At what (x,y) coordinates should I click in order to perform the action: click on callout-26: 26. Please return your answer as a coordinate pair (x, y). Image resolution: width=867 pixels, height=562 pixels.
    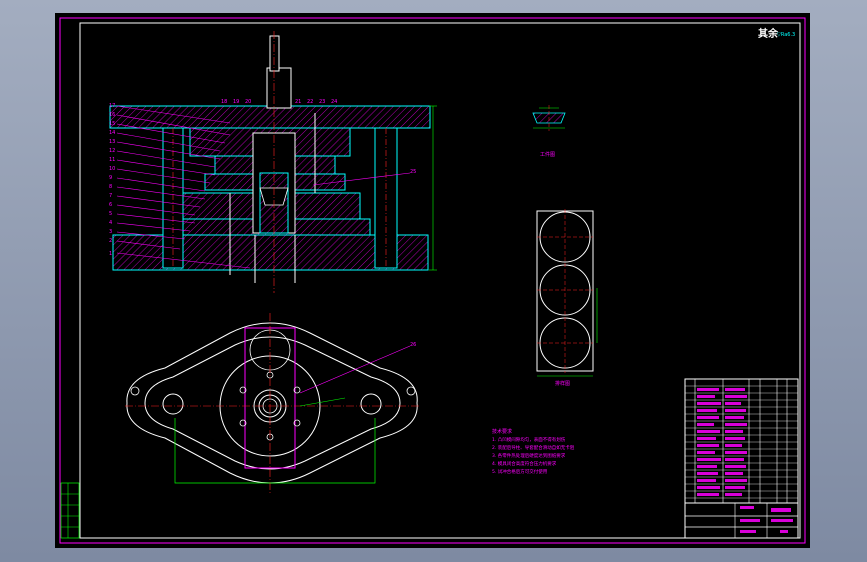
    Looking at the image, I should click on (413, 345).